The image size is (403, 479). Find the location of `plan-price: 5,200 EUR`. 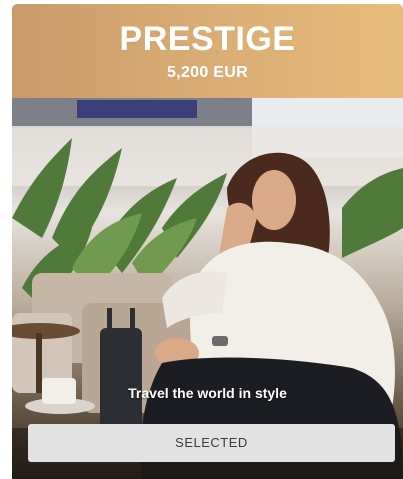

plan-price: 5,200 EUR is located at coordinates (207, 72).